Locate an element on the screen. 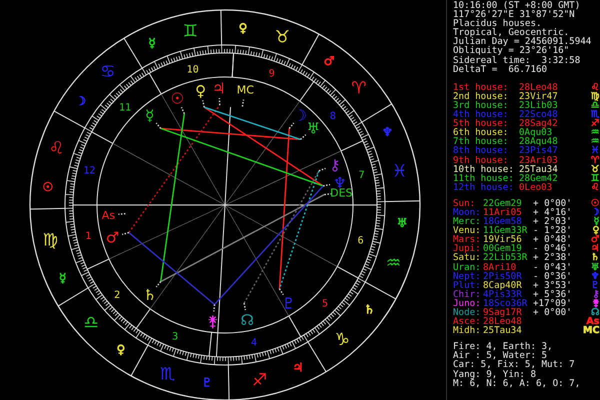 This screenshot has height=400, width=600. planet-label: Merc: is located at coordinates (467, 221).